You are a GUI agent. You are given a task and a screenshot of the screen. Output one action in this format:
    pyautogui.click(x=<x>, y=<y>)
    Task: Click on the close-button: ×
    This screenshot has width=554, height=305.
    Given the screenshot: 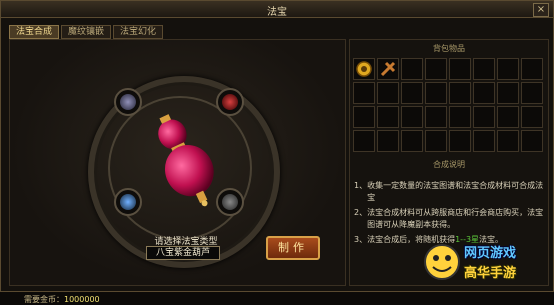 What is the action you would take?
    pyautogui.click(x=541, y=10)
    